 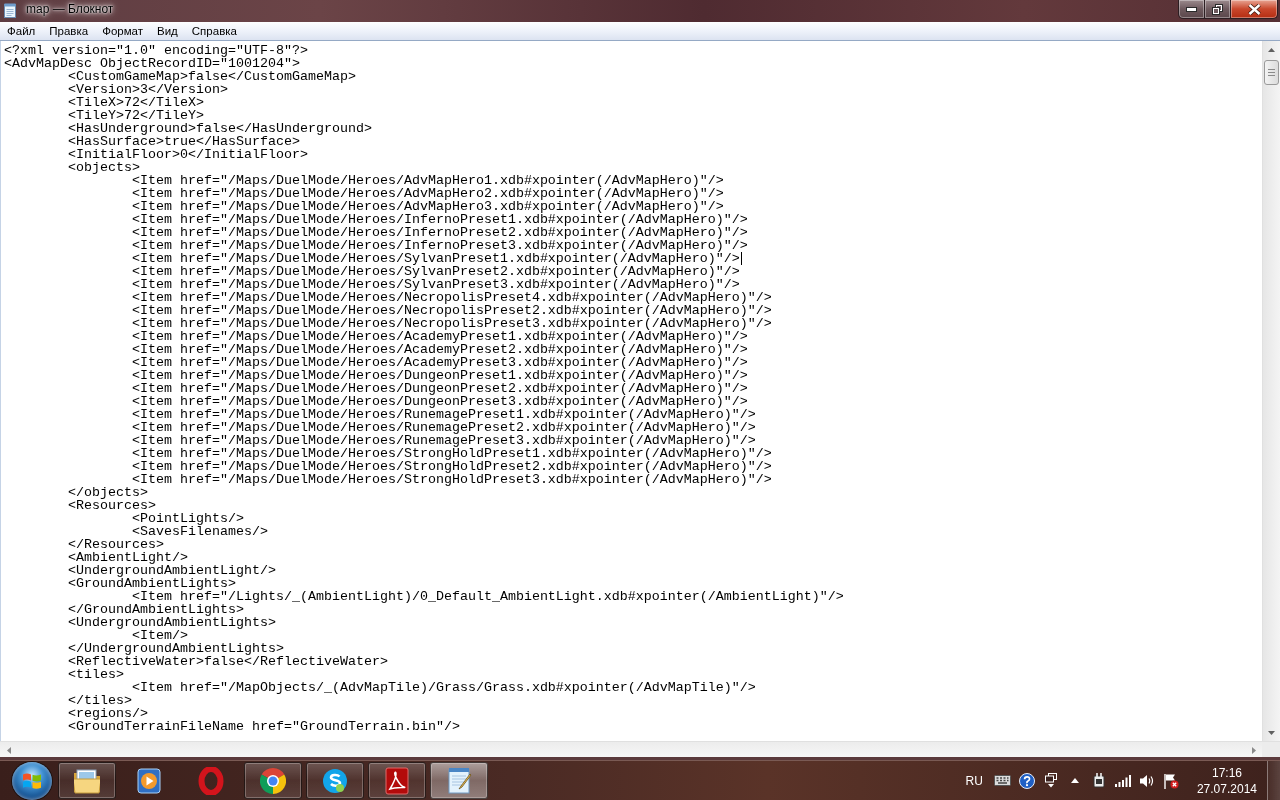 I want to click on keyboard-icon, so click(x=1003, y=780).